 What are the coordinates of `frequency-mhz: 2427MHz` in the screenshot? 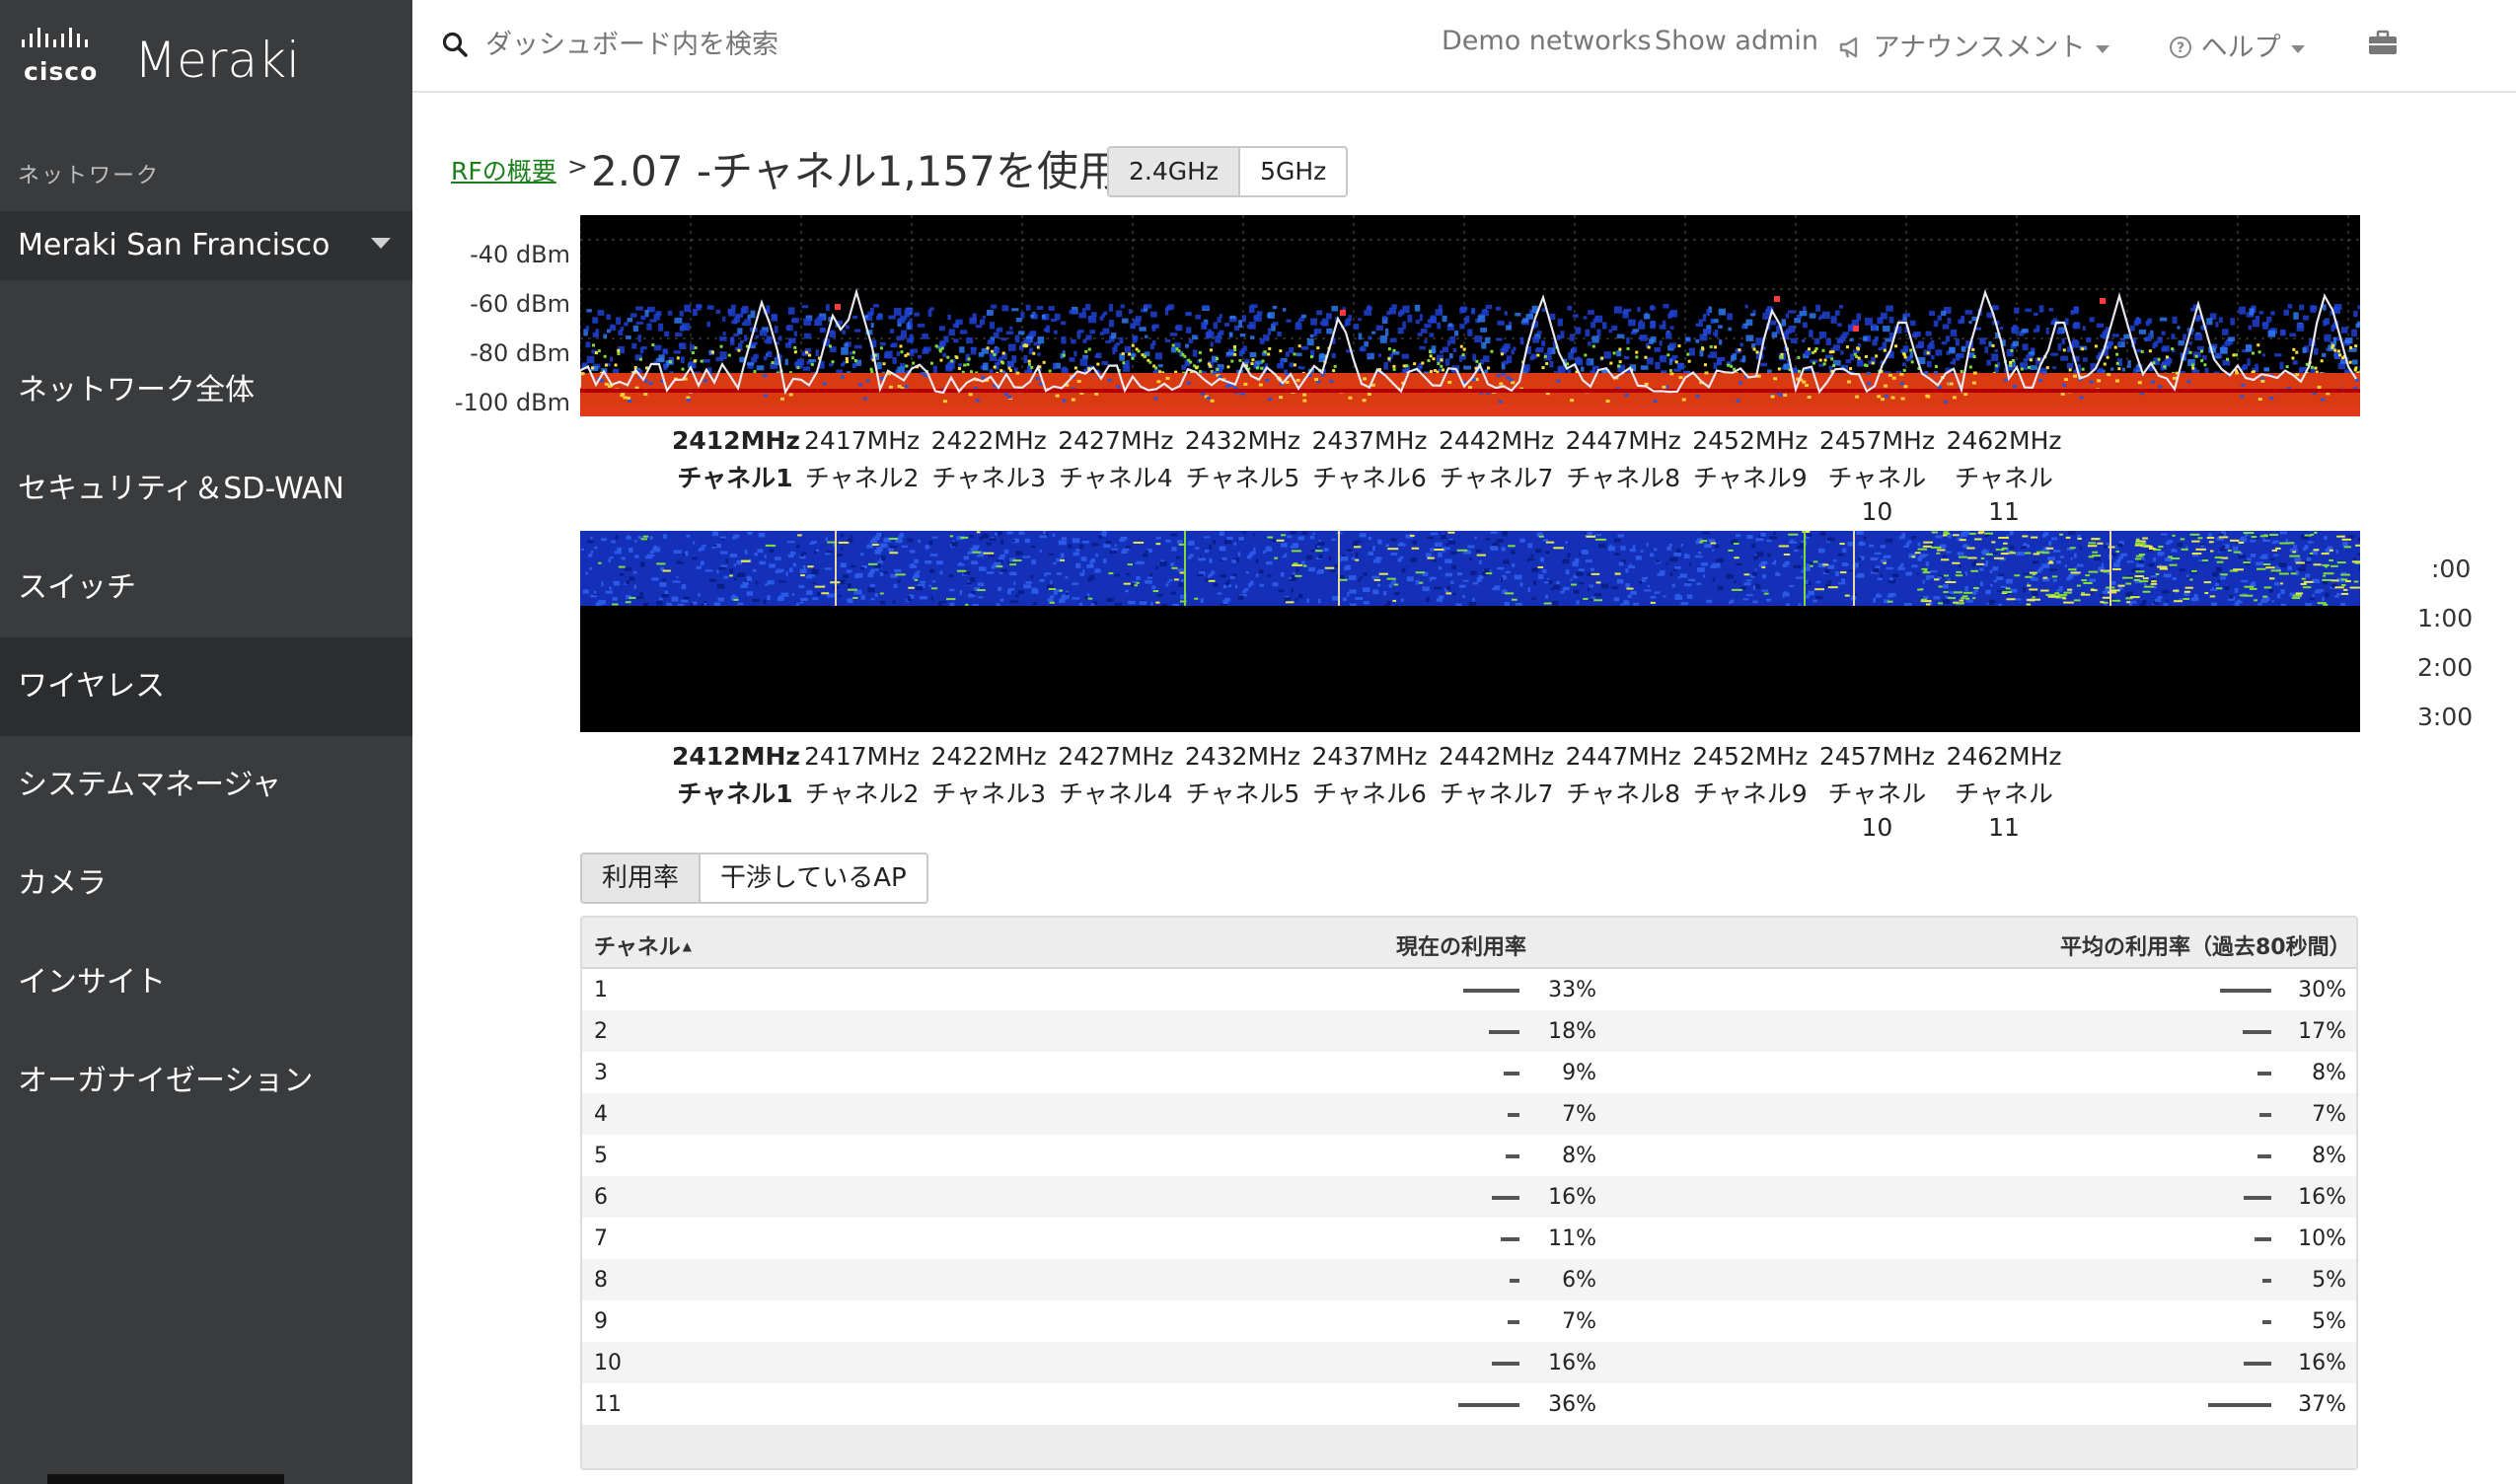 It's located at (1116, 440).